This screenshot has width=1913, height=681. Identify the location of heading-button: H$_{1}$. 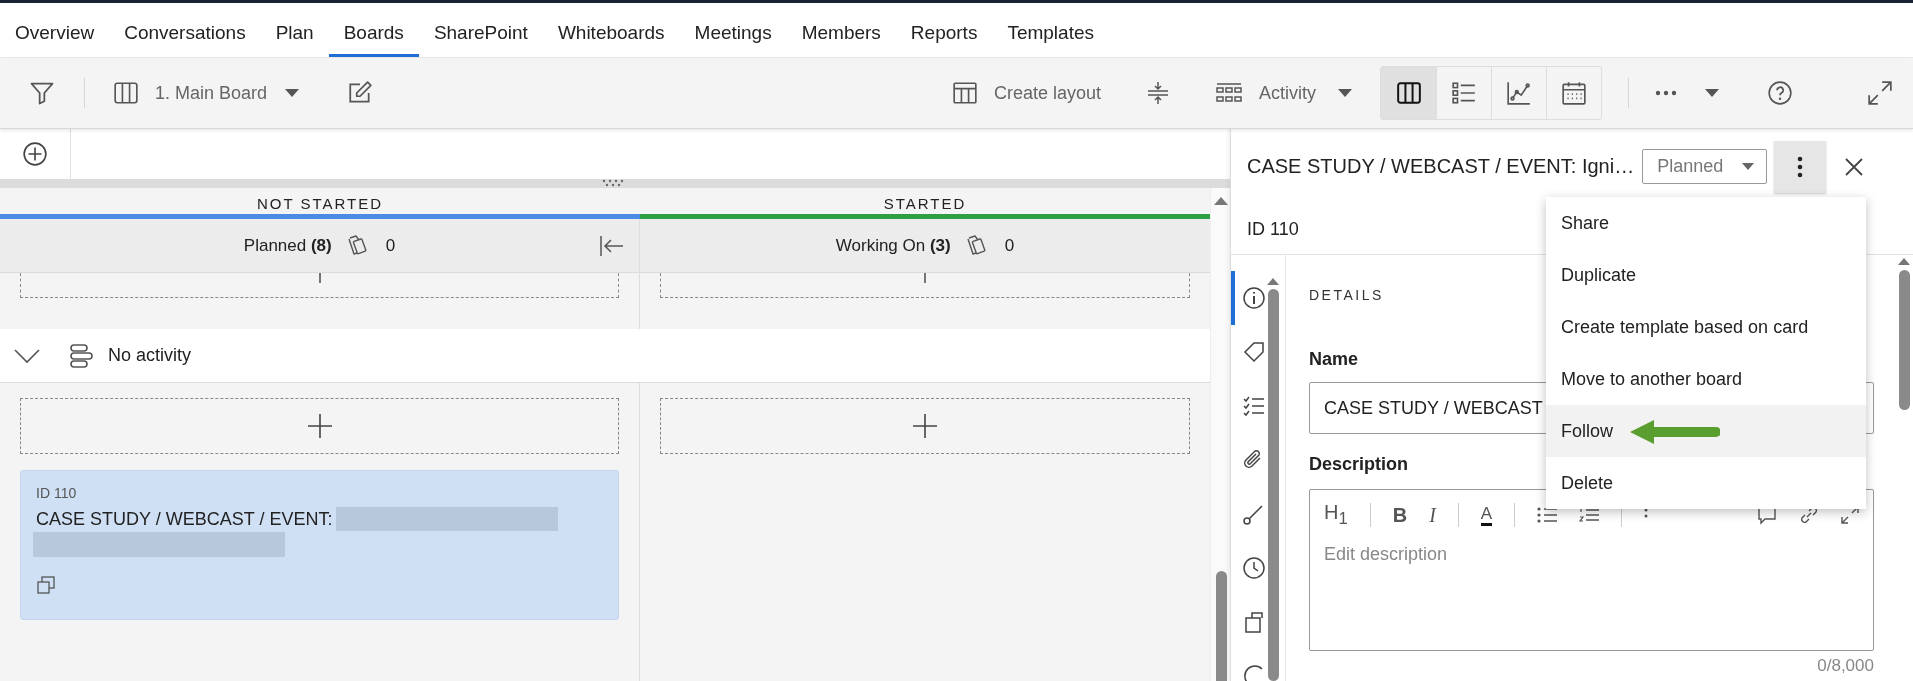
(1336, 515).